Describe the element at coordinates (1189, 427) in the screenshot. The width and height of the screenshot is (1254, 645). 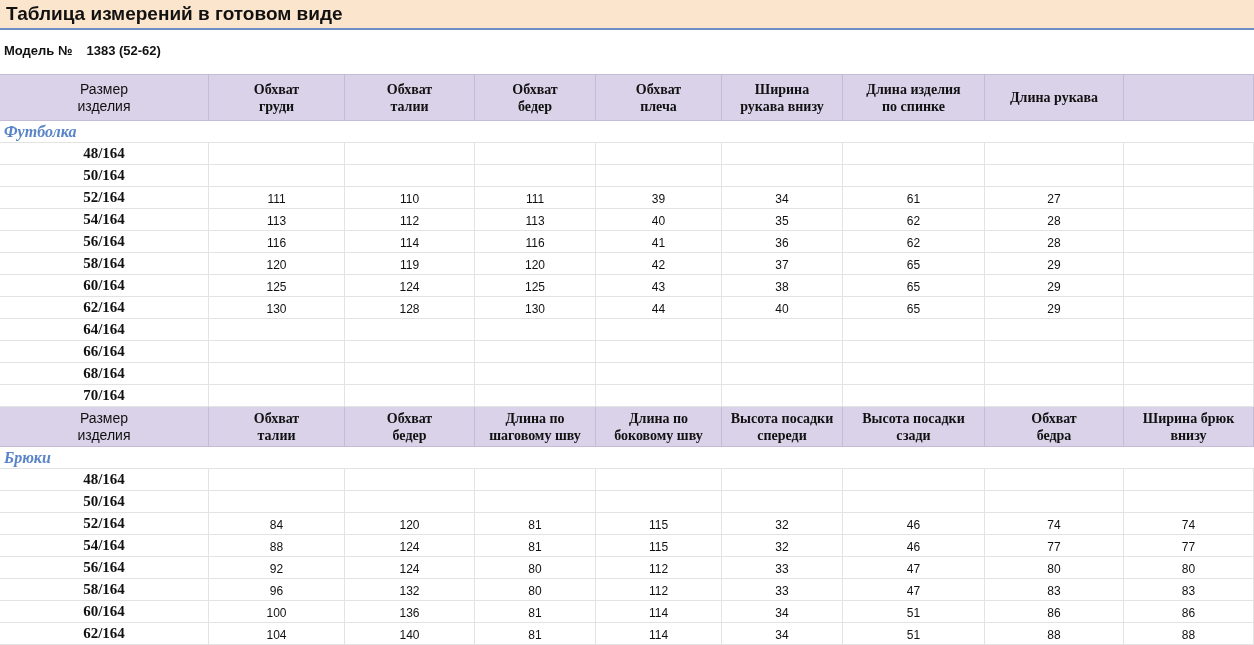
I see `column-header: Ширина брюк внизу` at that location.